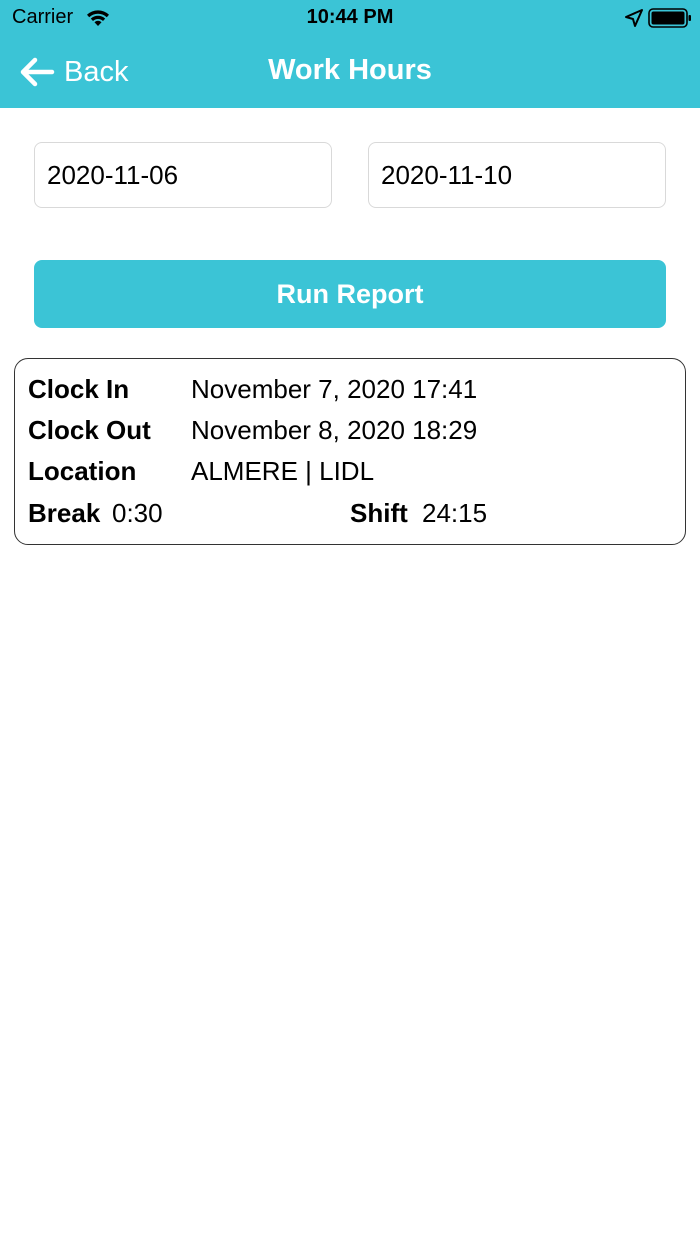 The image size is (700, 1244). What do you see at coordinates (669, 18) in the screenshot?
I see `battery-icon` at bounding box center [669, 18].